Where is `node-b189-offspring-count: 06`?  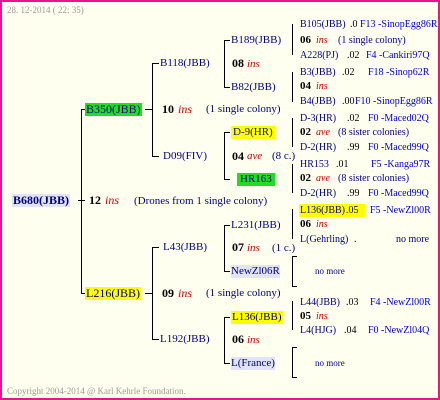
node-b189-offspring-count: 06 is located at coordinates (305, 40).